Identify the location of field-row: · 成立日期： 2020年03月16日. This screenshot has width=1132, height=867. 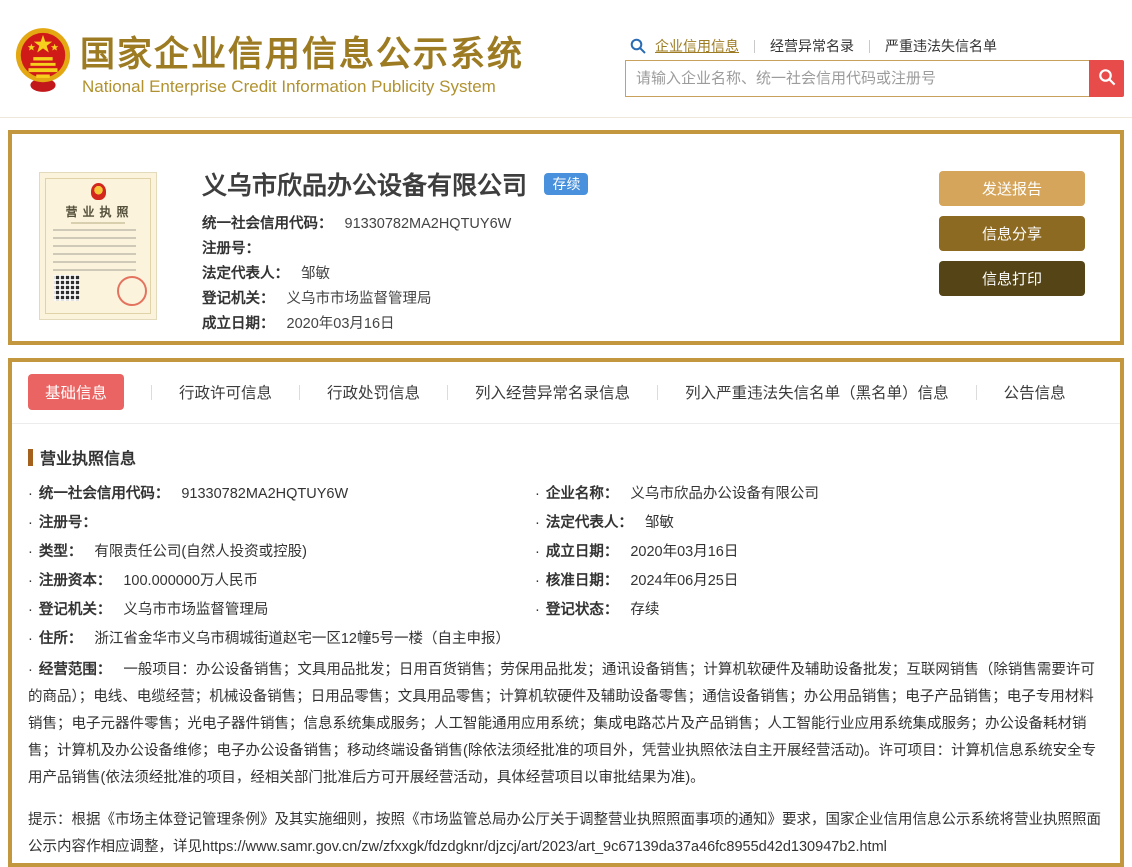
(819, 552).